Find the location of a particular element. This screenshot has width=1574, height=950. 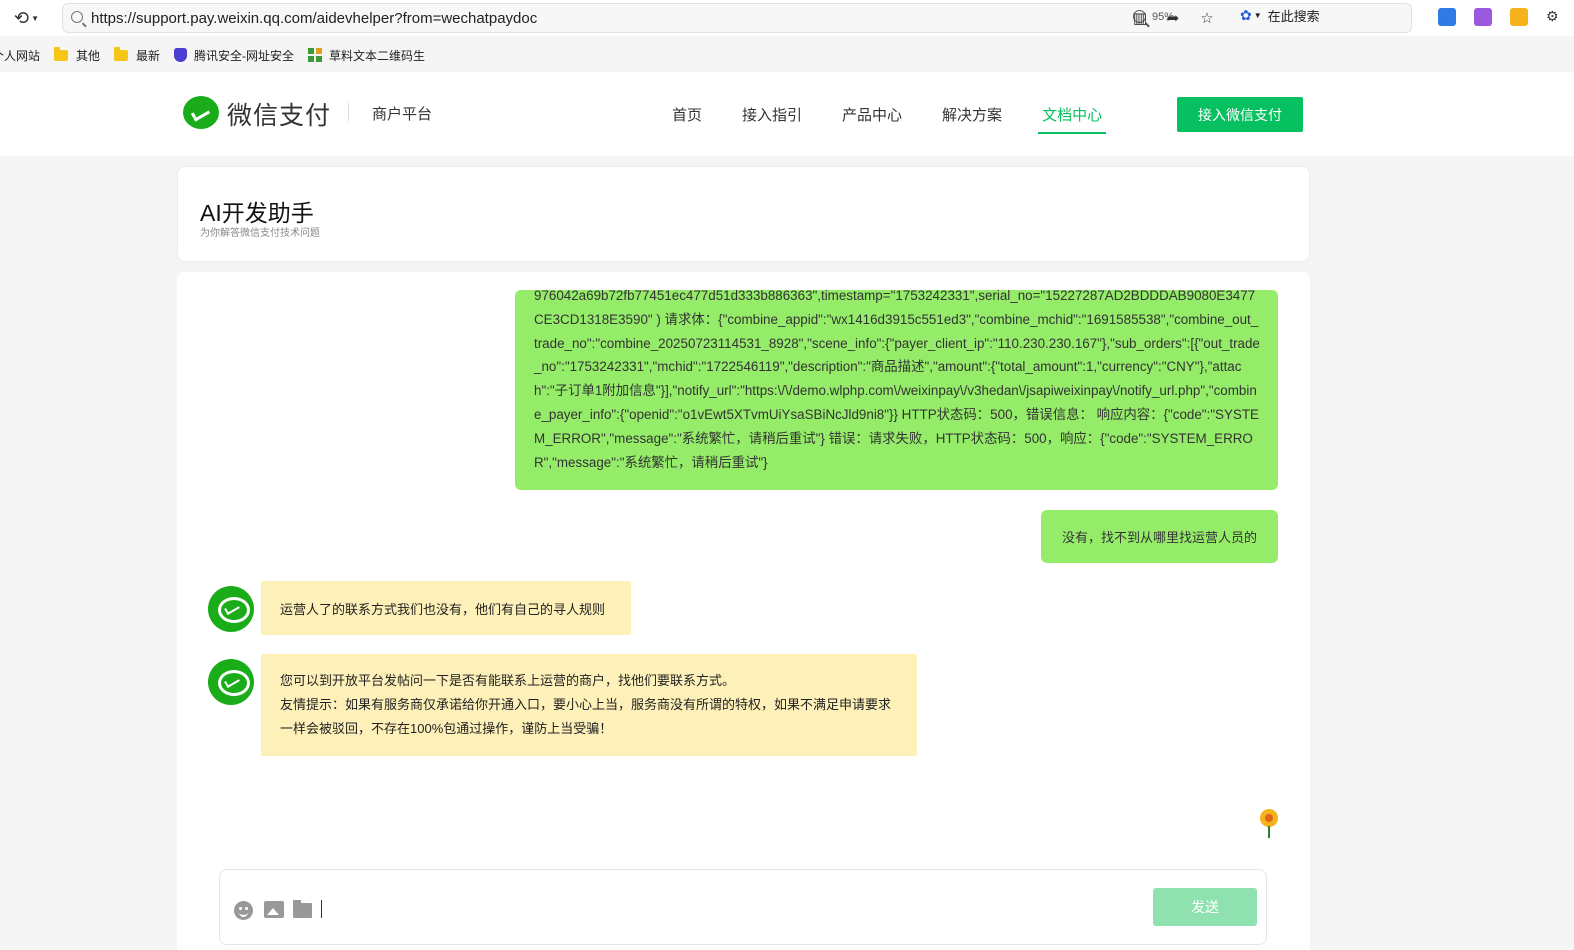

divider is located at coordinates (348, 112).